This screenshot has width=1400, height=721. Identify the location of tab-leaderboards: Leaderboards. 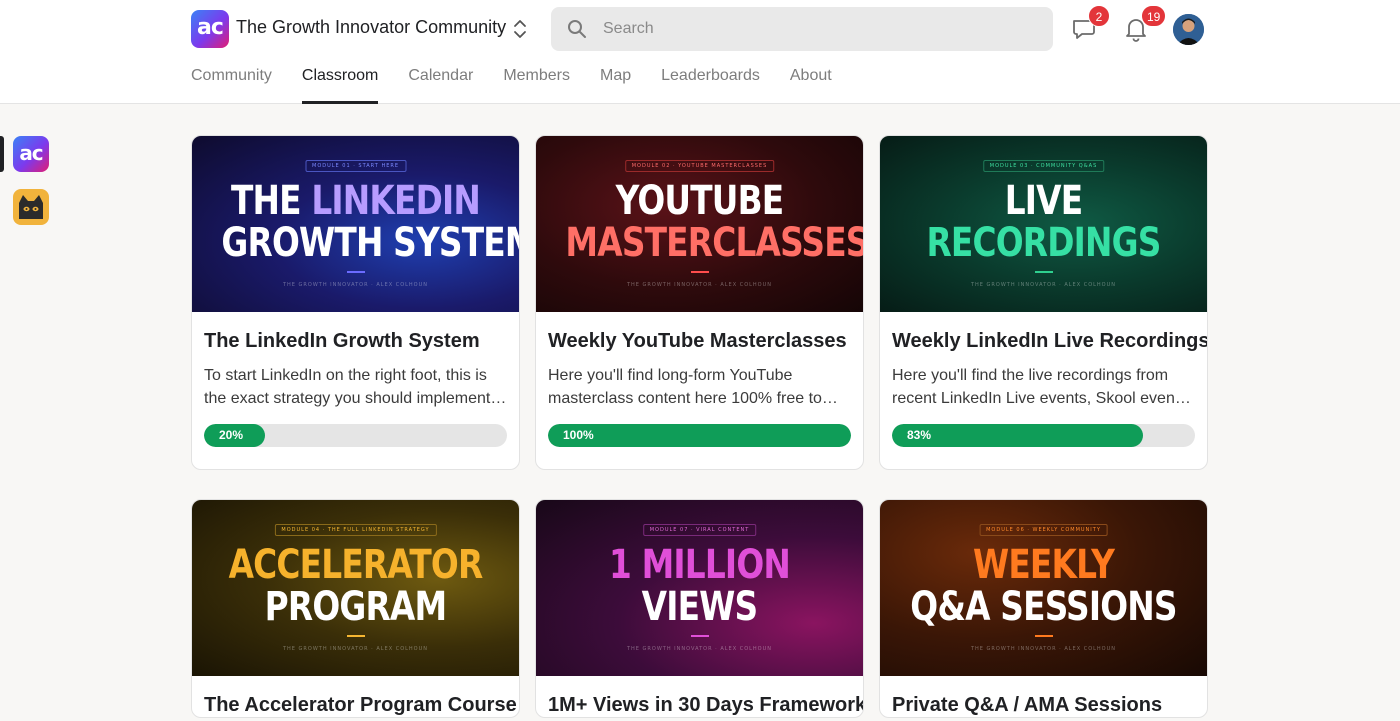
(710, 85).